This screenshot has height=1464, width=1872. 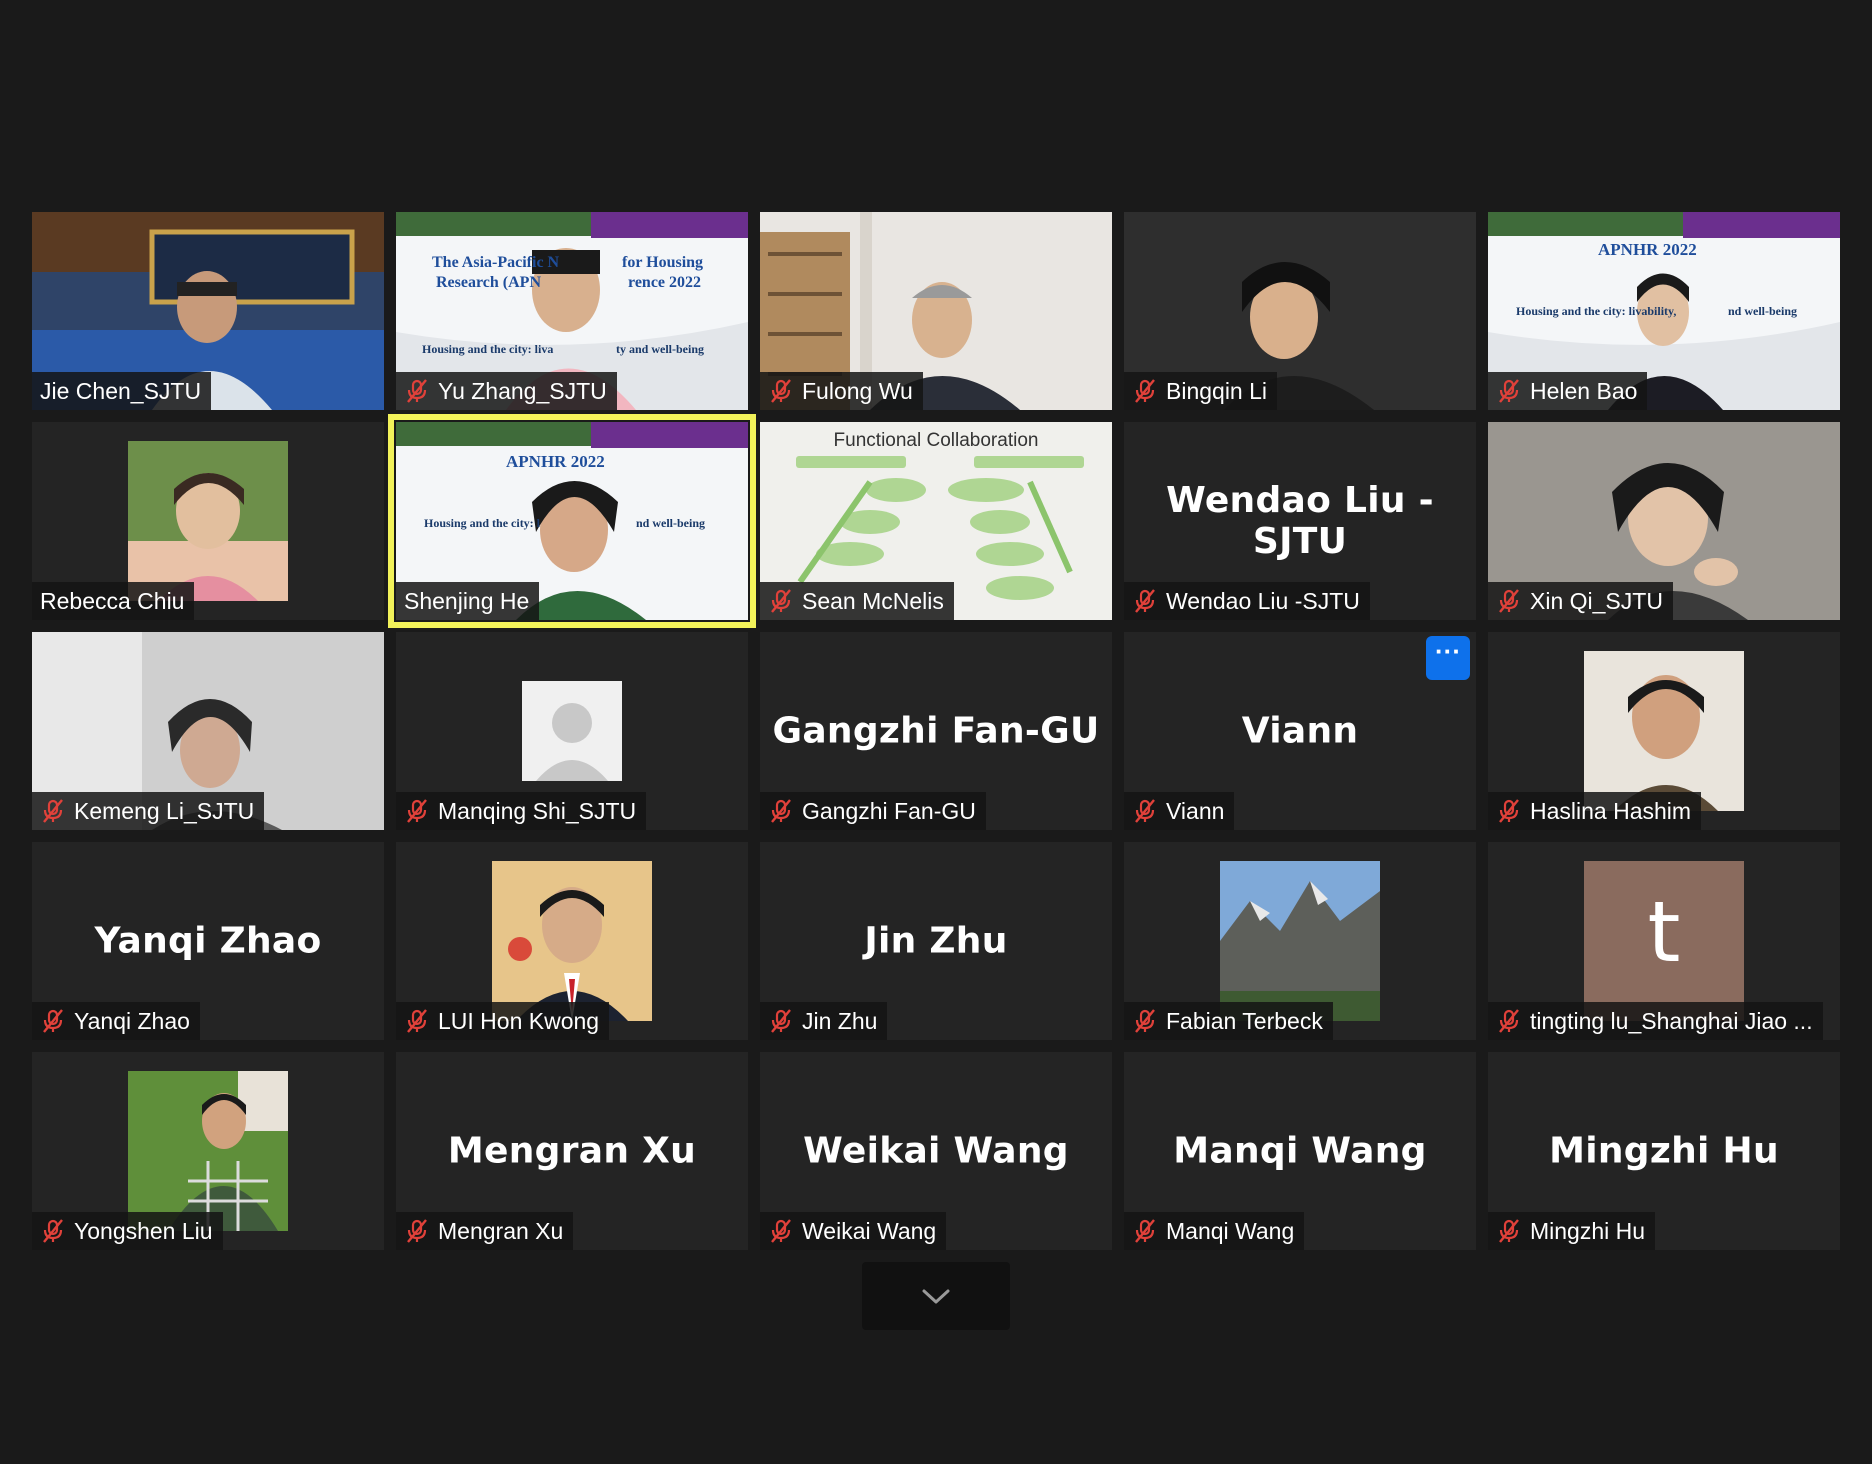 What do you see at coordinates (1230, 1231) in the screenshot?
I see `participant-name: Manqi Wang` at bounding box center [1230, 1231].